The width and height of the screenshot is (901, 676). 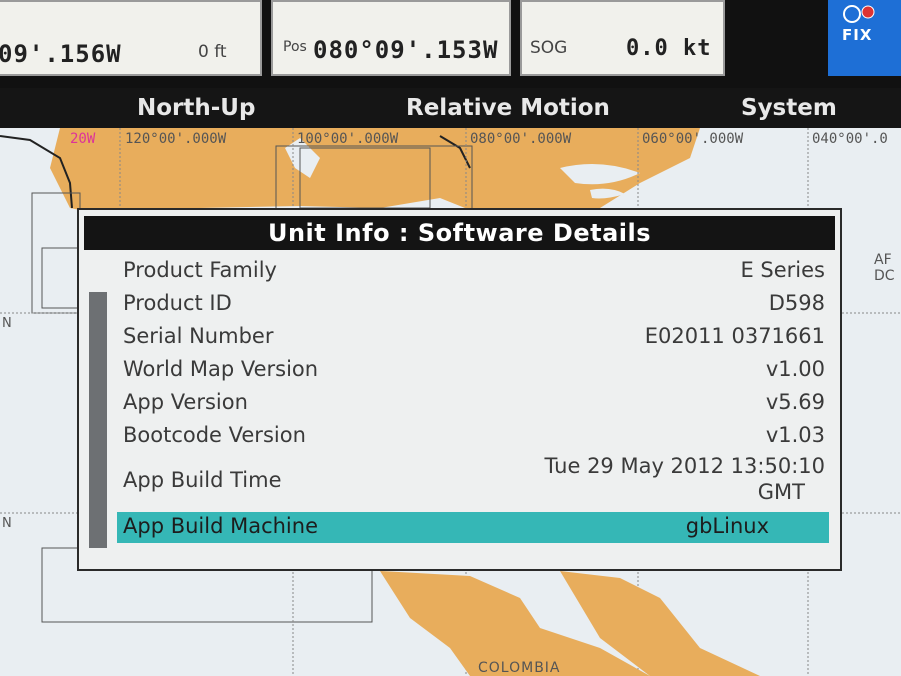 I want to click on databox-sog: SOG 0.0 kt, so click(x=622, y=38).